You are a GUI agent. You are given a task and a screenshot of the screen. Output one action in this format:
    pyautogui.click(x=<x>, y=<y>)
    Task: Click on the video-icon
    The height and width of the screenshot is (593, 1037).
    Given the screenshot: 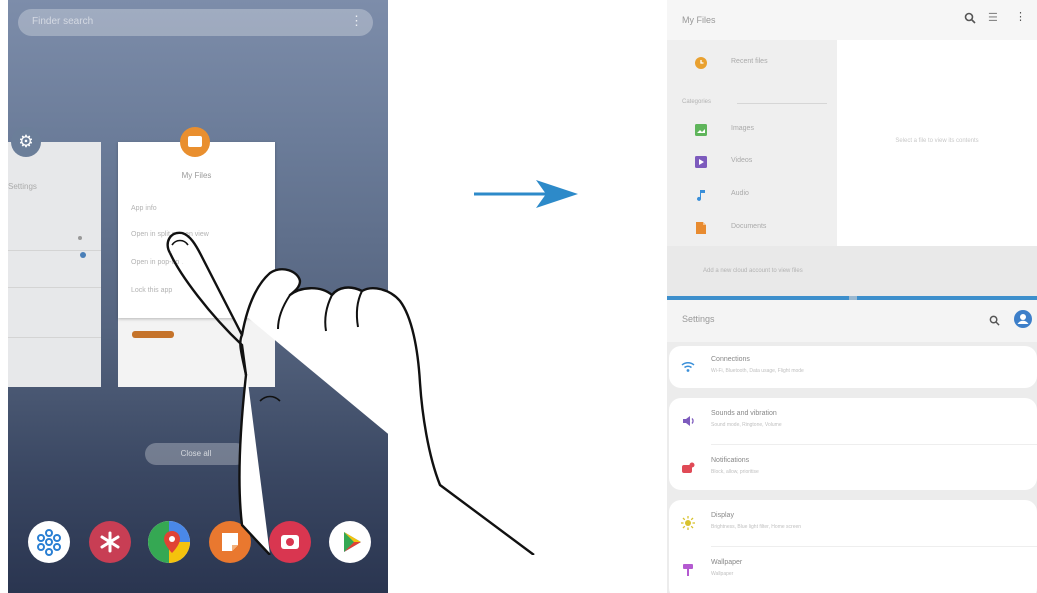 What is the action you would take?
    pyautogui.click(x=701, y=162)
    